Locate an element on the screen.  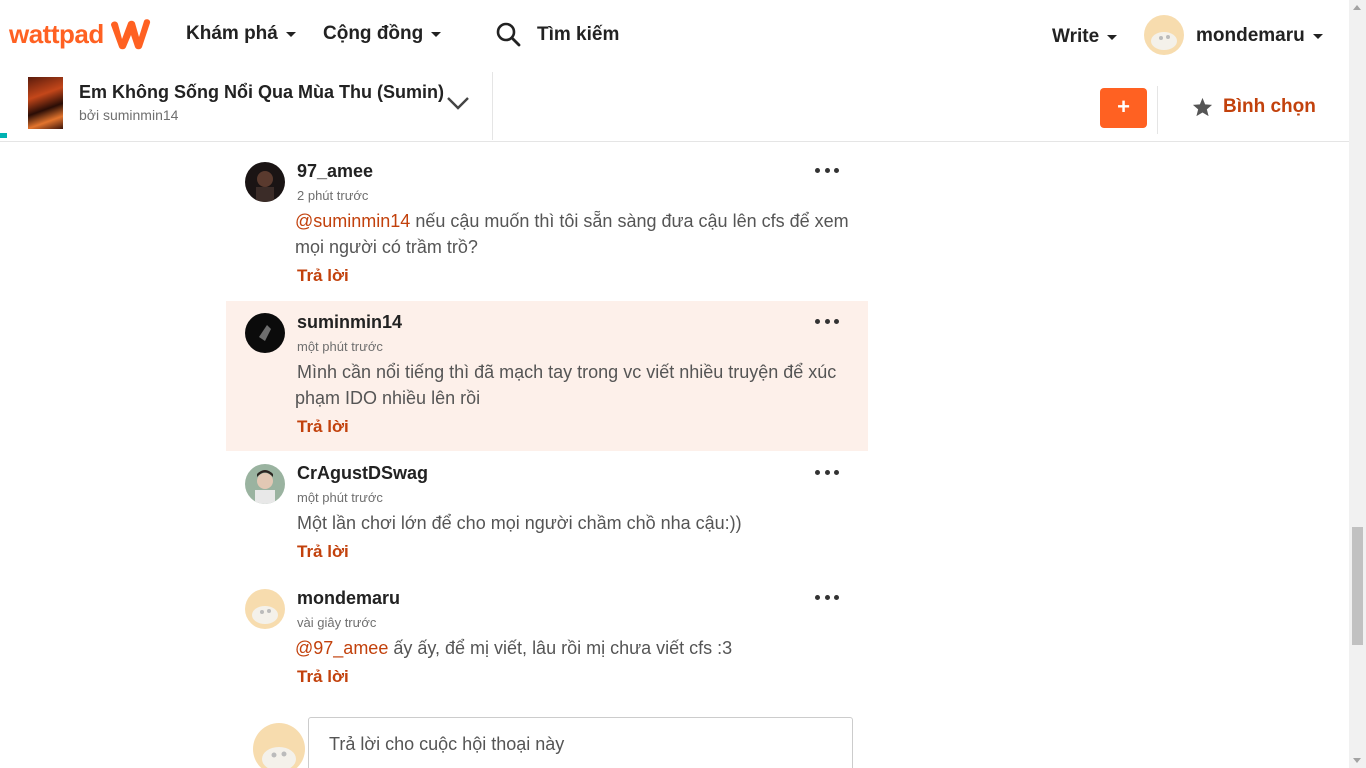
scroll-down-icon is located at coordinates (1357, 760).